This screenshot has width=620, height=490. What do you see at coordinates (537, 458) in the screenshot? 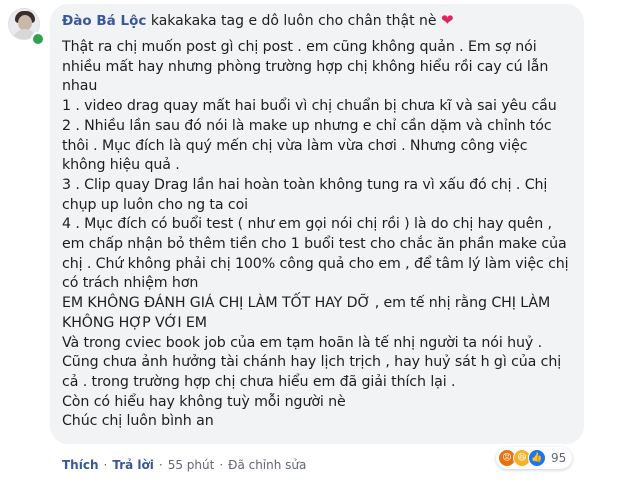
I see `like-reaction-icon: 👍` at bounding box center [537, 458].